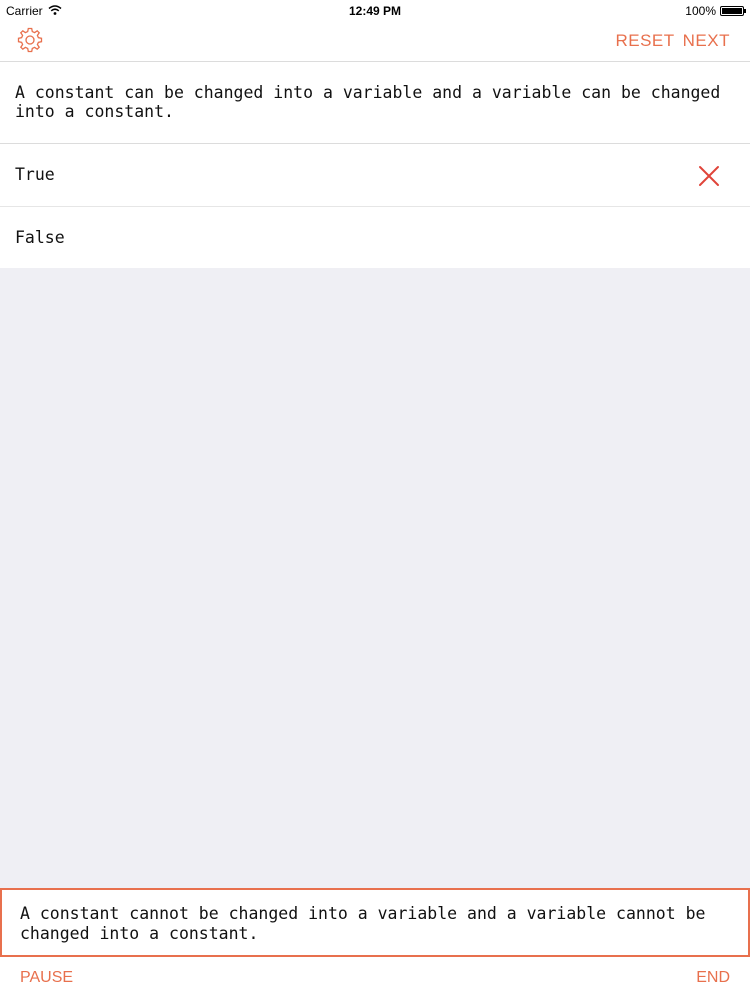  Describe the element at coordinates (700, 11) in the screenshot. I see `battery-percent: 100%` at that location.